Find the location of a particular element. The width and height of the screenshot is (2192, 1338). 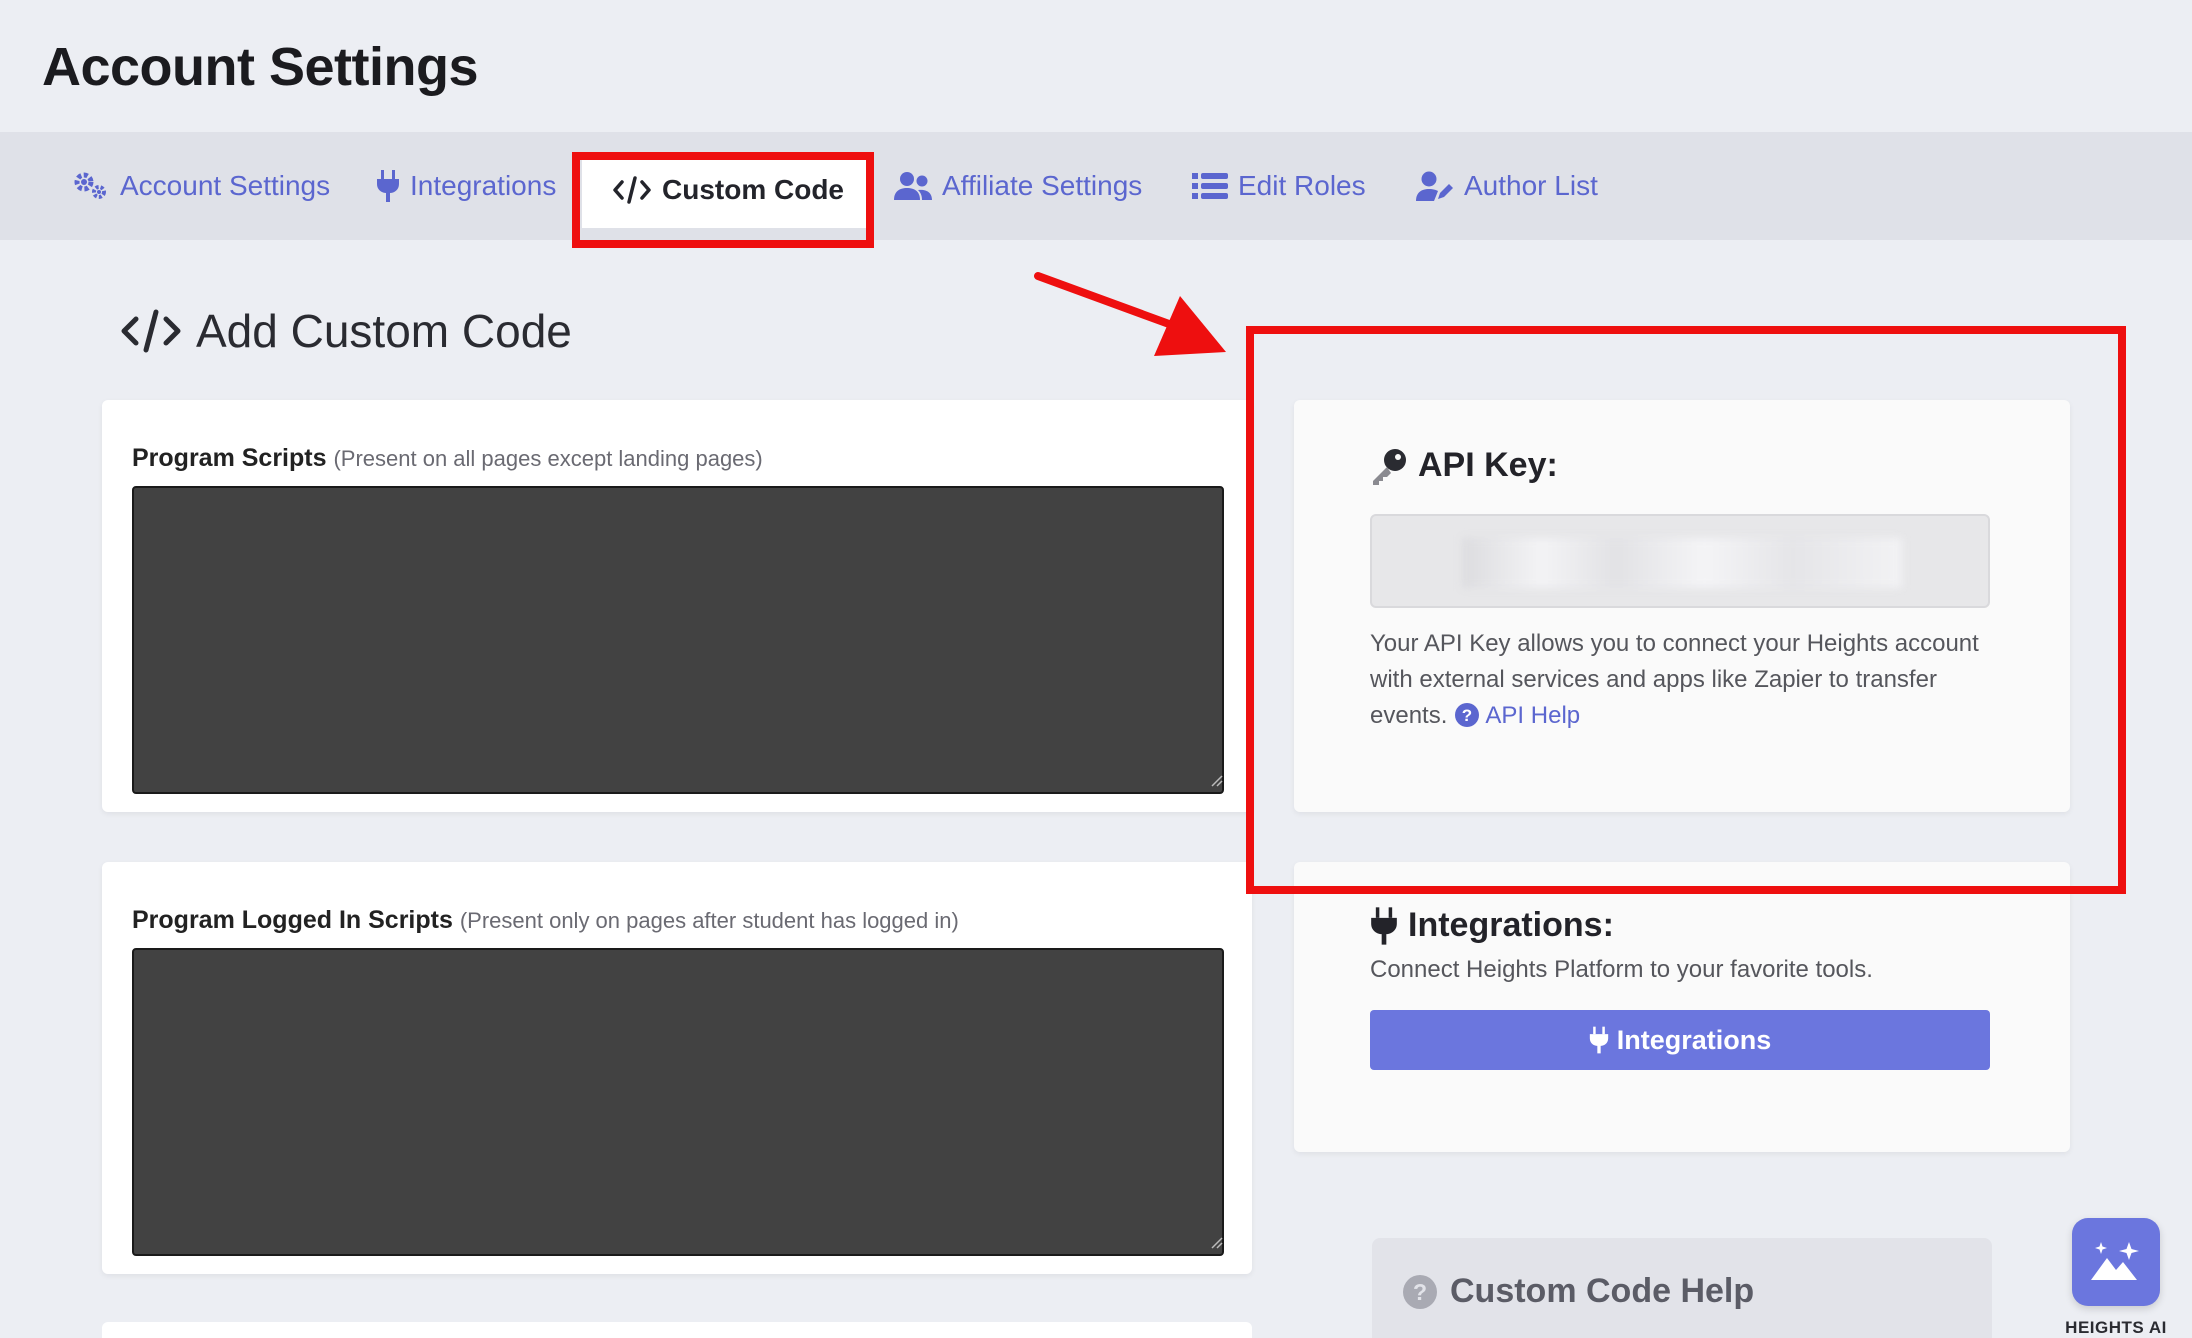

api-key-field is located at coordinates (1680, 561).